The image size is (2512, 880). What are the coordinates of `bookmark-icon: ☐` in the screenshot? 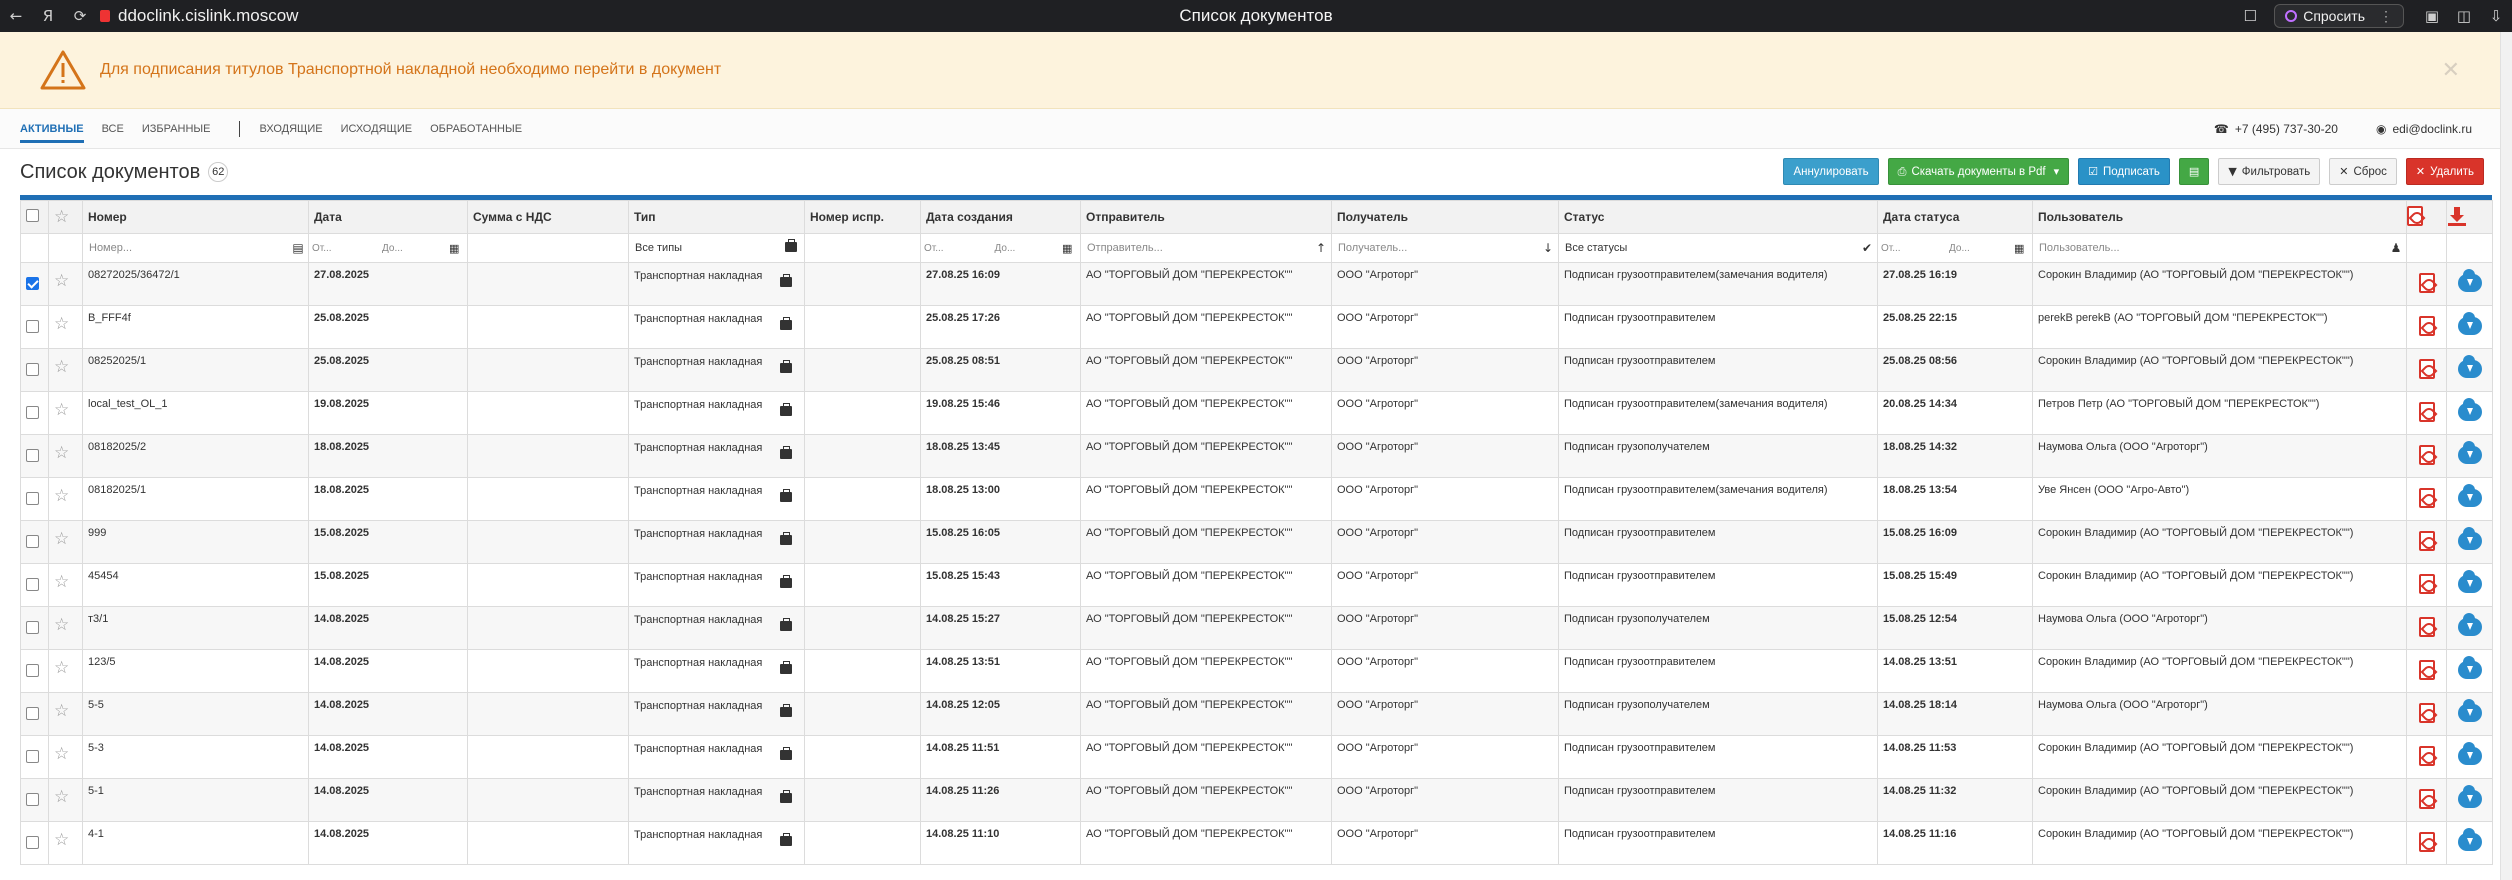 It's located at (2250, 16).